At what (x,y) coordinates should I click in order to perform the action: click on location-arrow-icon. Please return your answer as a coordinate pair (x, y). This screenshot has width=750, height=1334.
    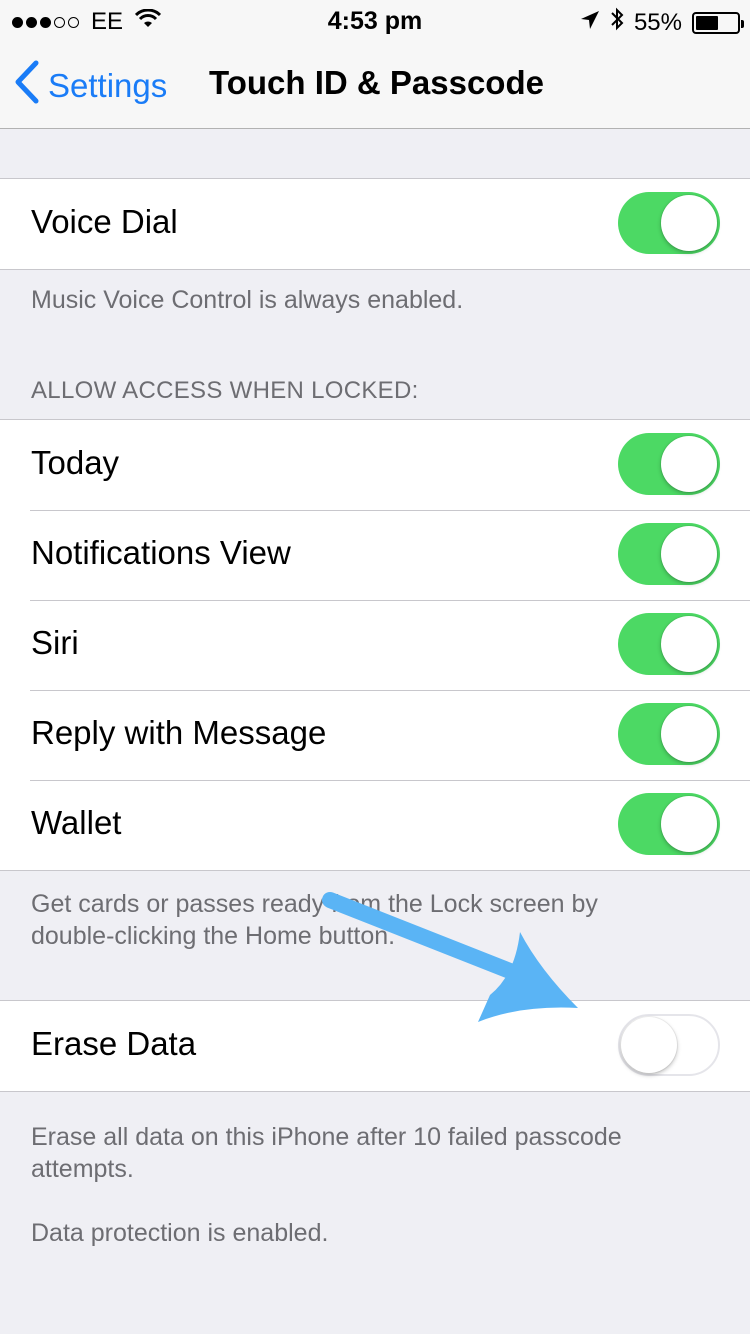
    Looking at the image, I should click on (590, 23).